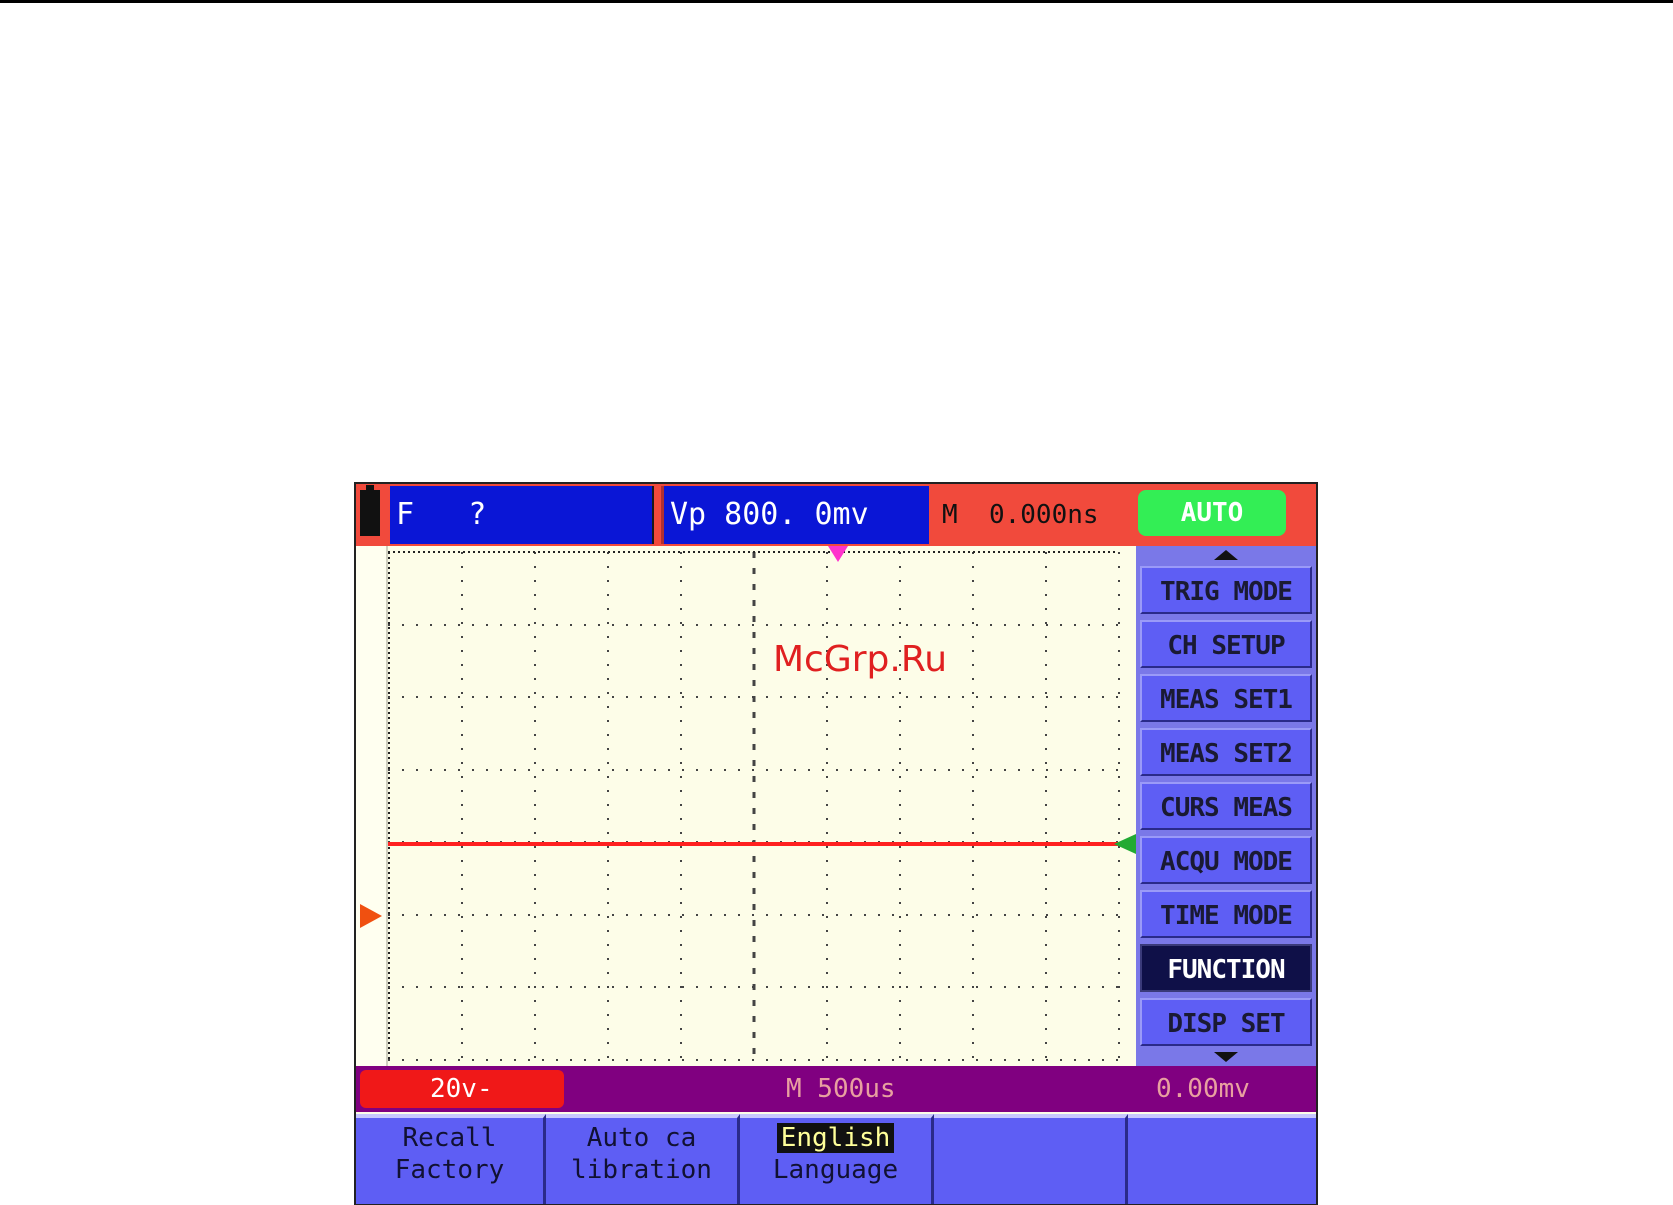 The image size is (1673, 1205). I want to click on softkey-line1: Recall, so click(449, 1138).